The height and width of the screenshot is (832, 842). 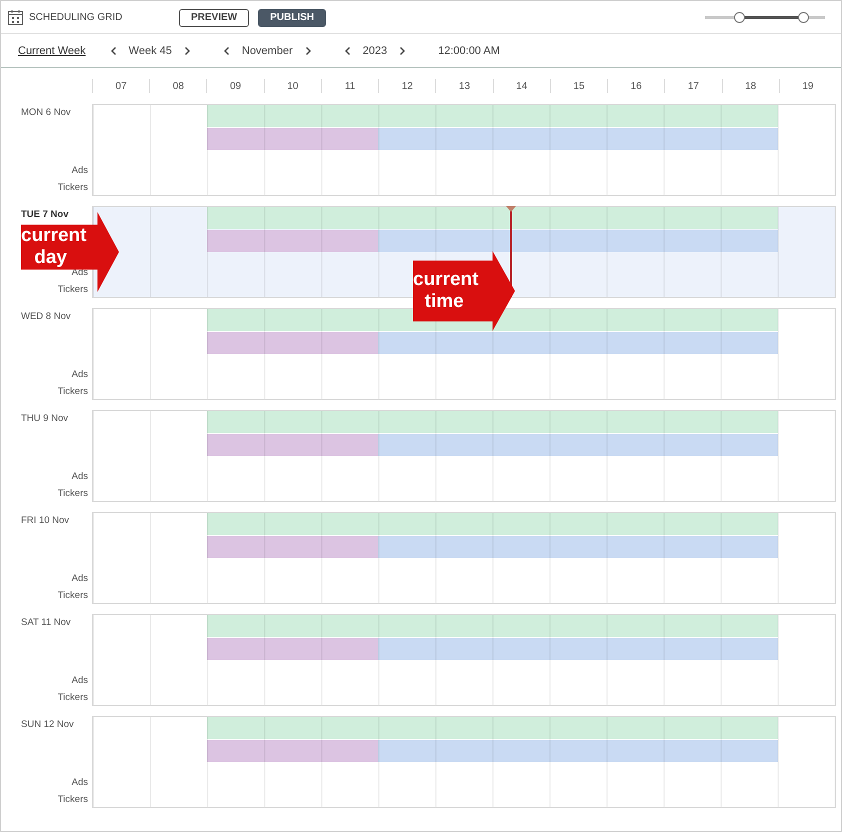 I want to click on toolbar-button: PUBLISH, so click(x=292, y=17).